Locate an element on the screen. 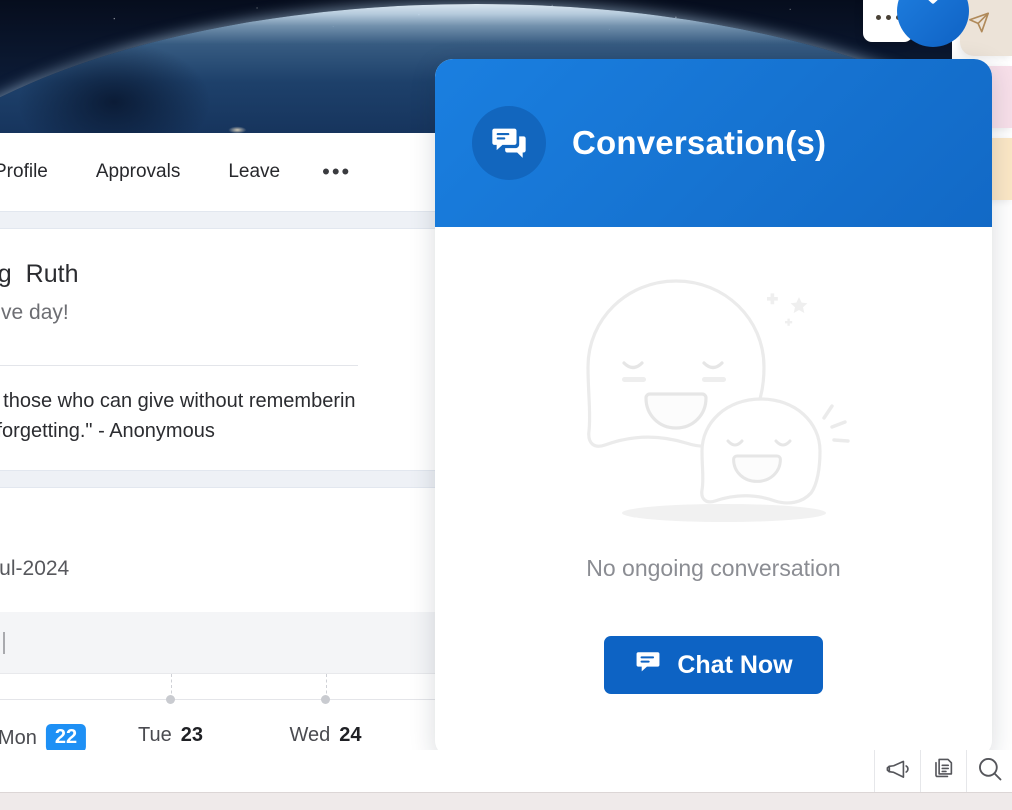  schedule-tick-mark is located at coordinates (4, 643).